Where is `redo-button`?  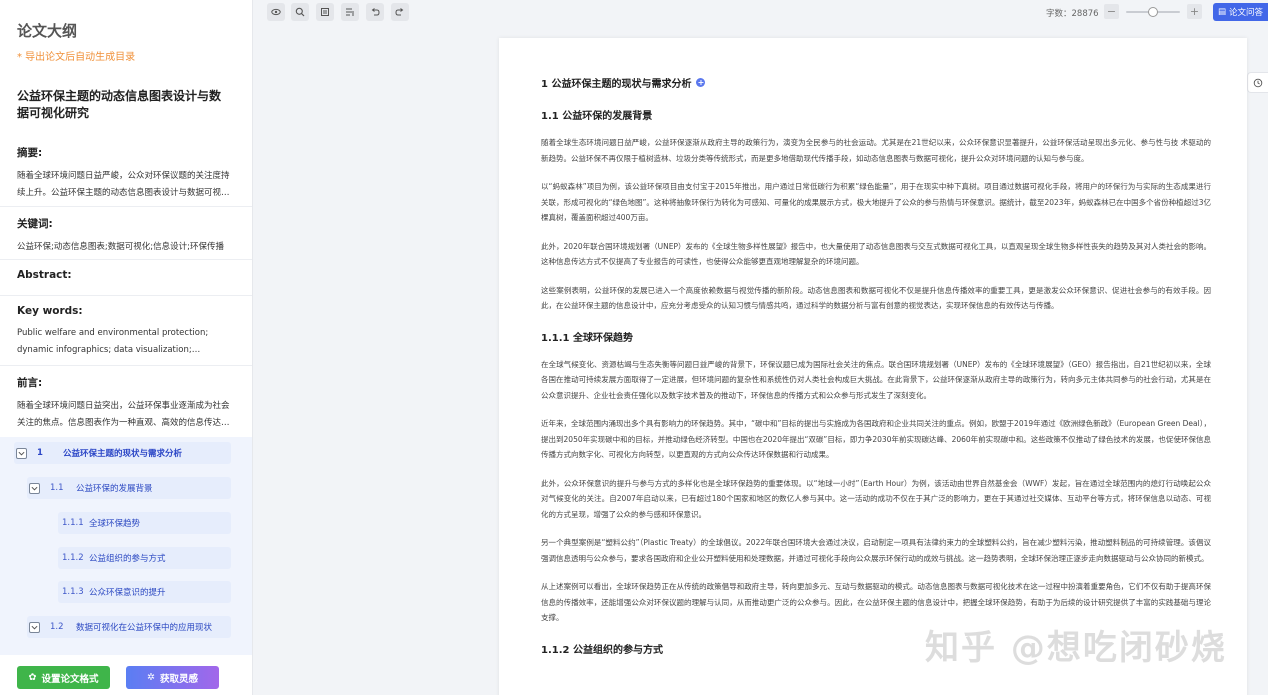 redo-button is located at coordinates (400, 12).